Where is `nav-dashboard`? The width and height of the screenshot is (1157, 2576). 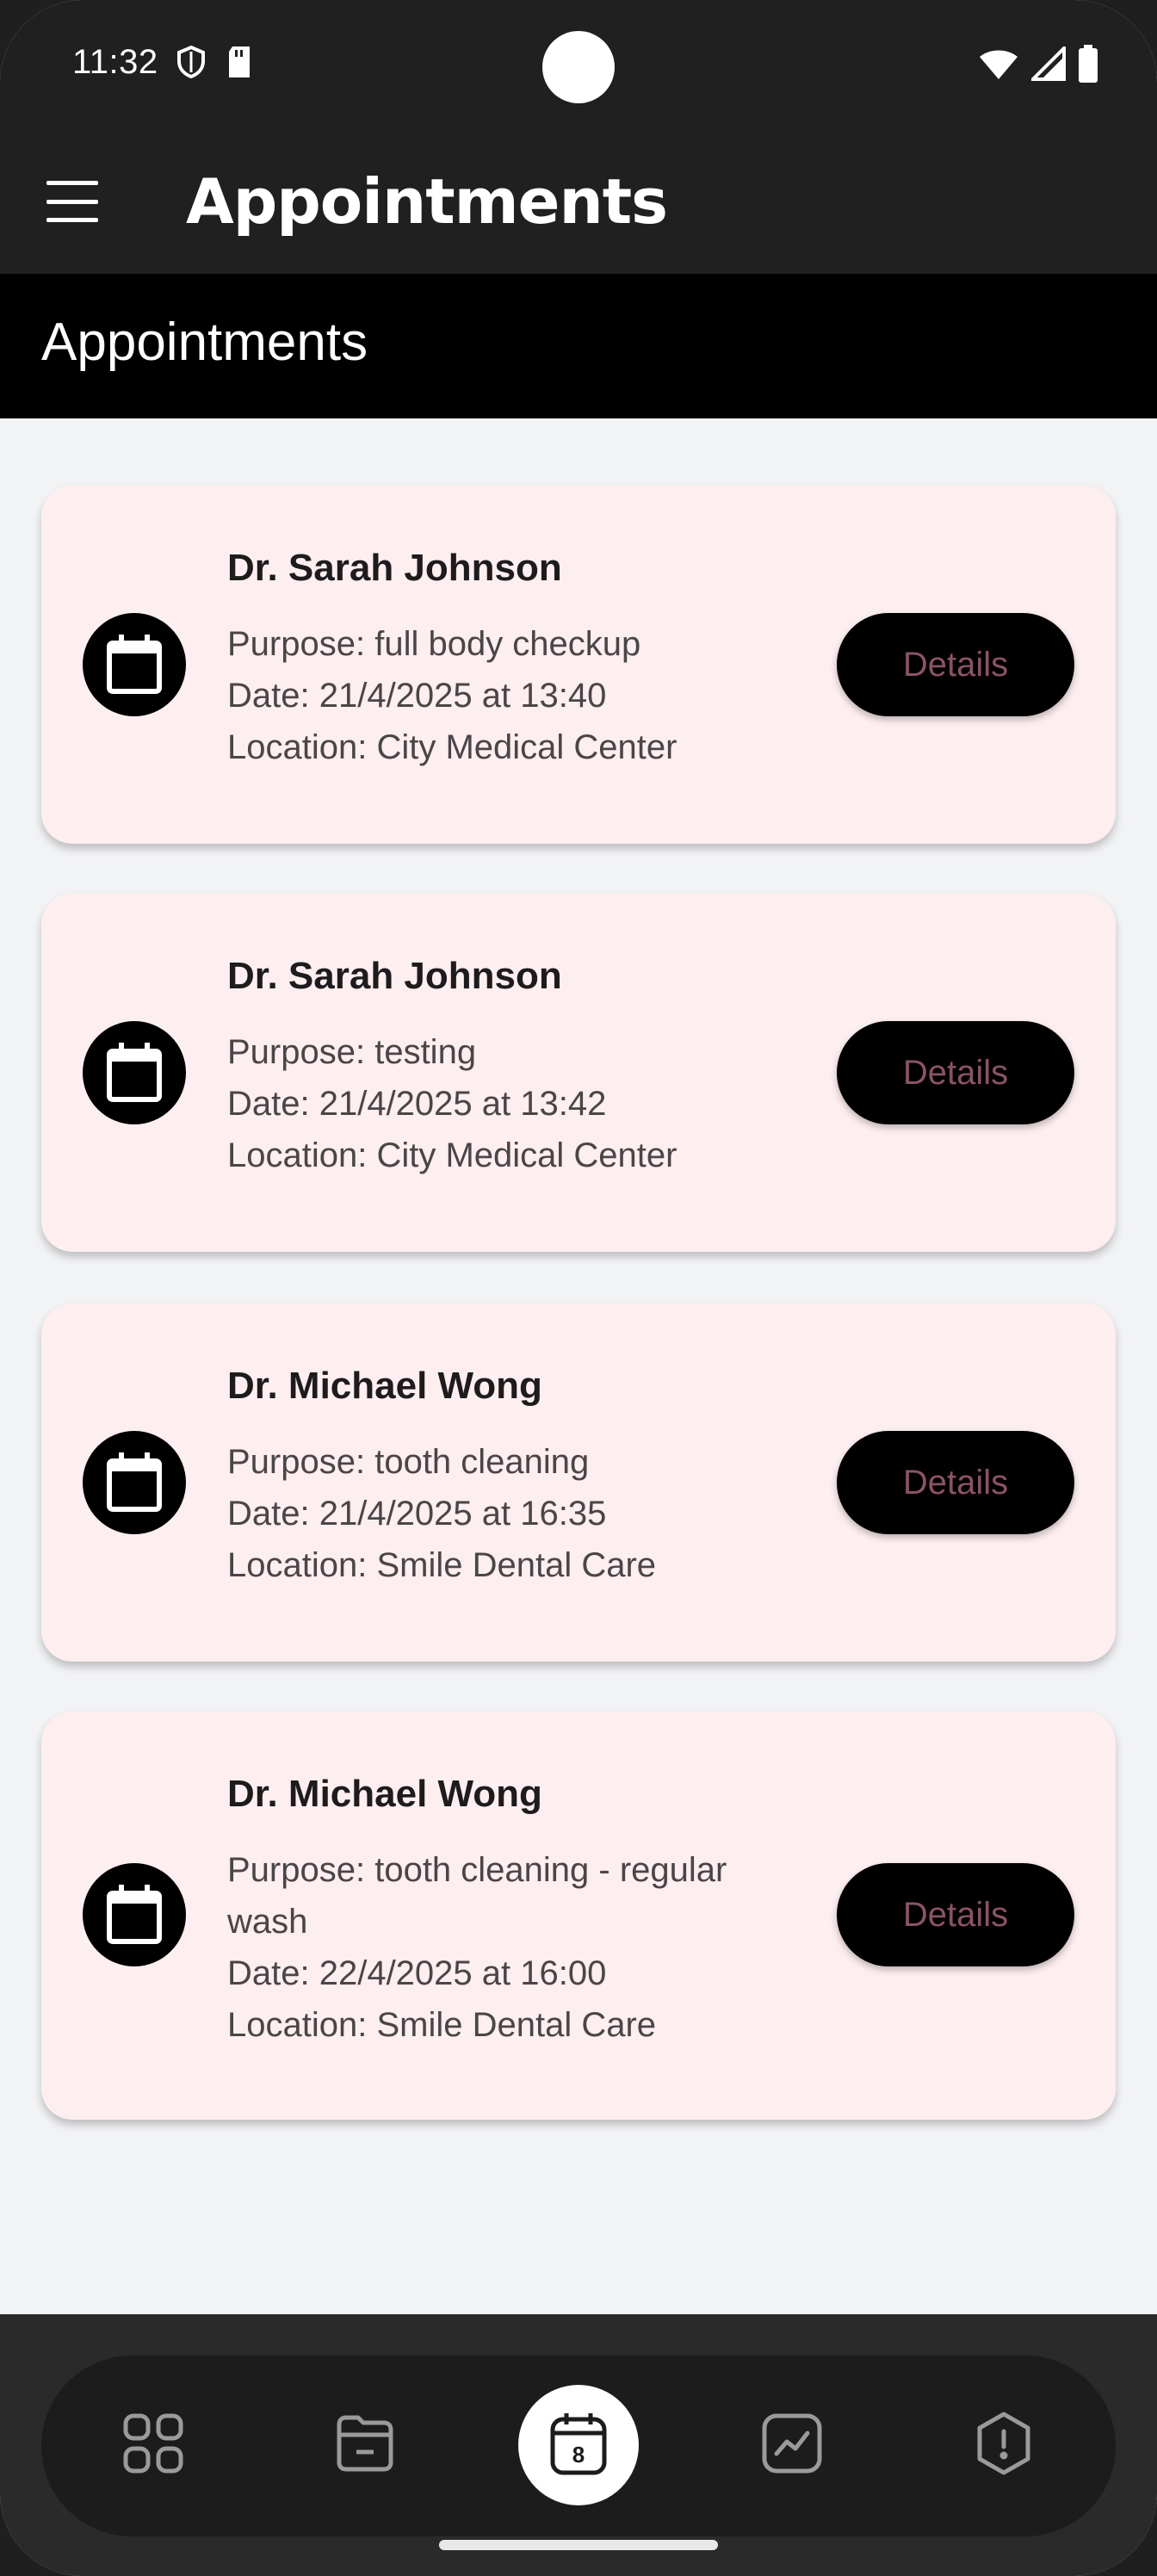
nav-dashboard is located at coordinates (153, 2445).